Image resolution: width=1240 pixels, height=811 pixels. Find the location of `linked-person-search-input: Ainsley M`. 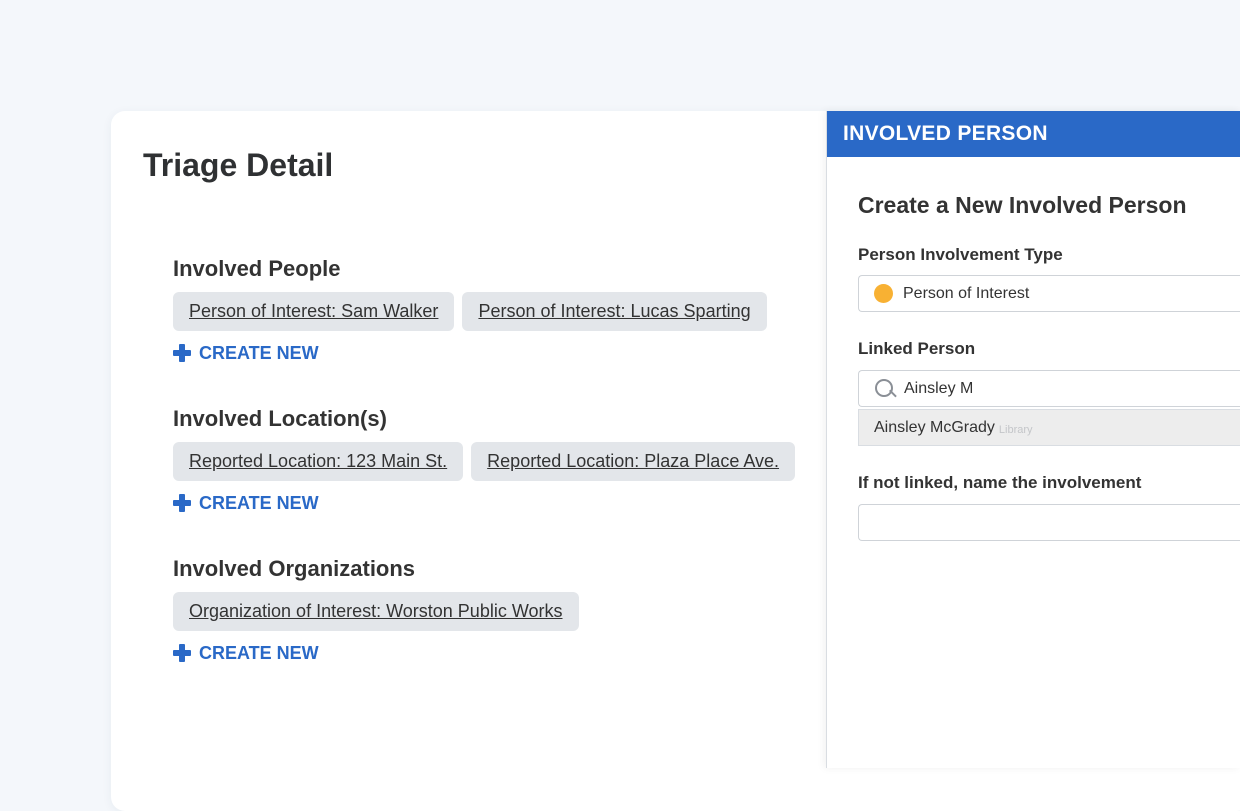

linked-person-search-input: Ainsley M is located at coordinates (1049, 388).